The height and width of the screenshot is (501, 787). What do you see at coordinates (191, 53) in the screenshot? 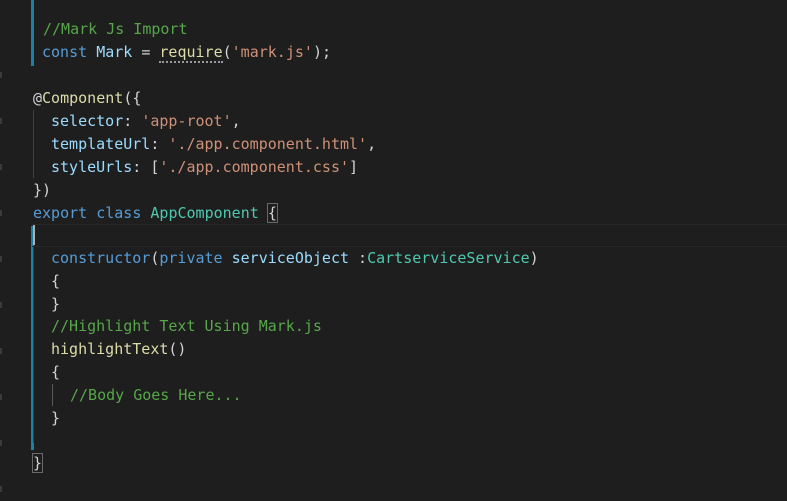
I see `function-call: require` at bounding box center [191, 53].